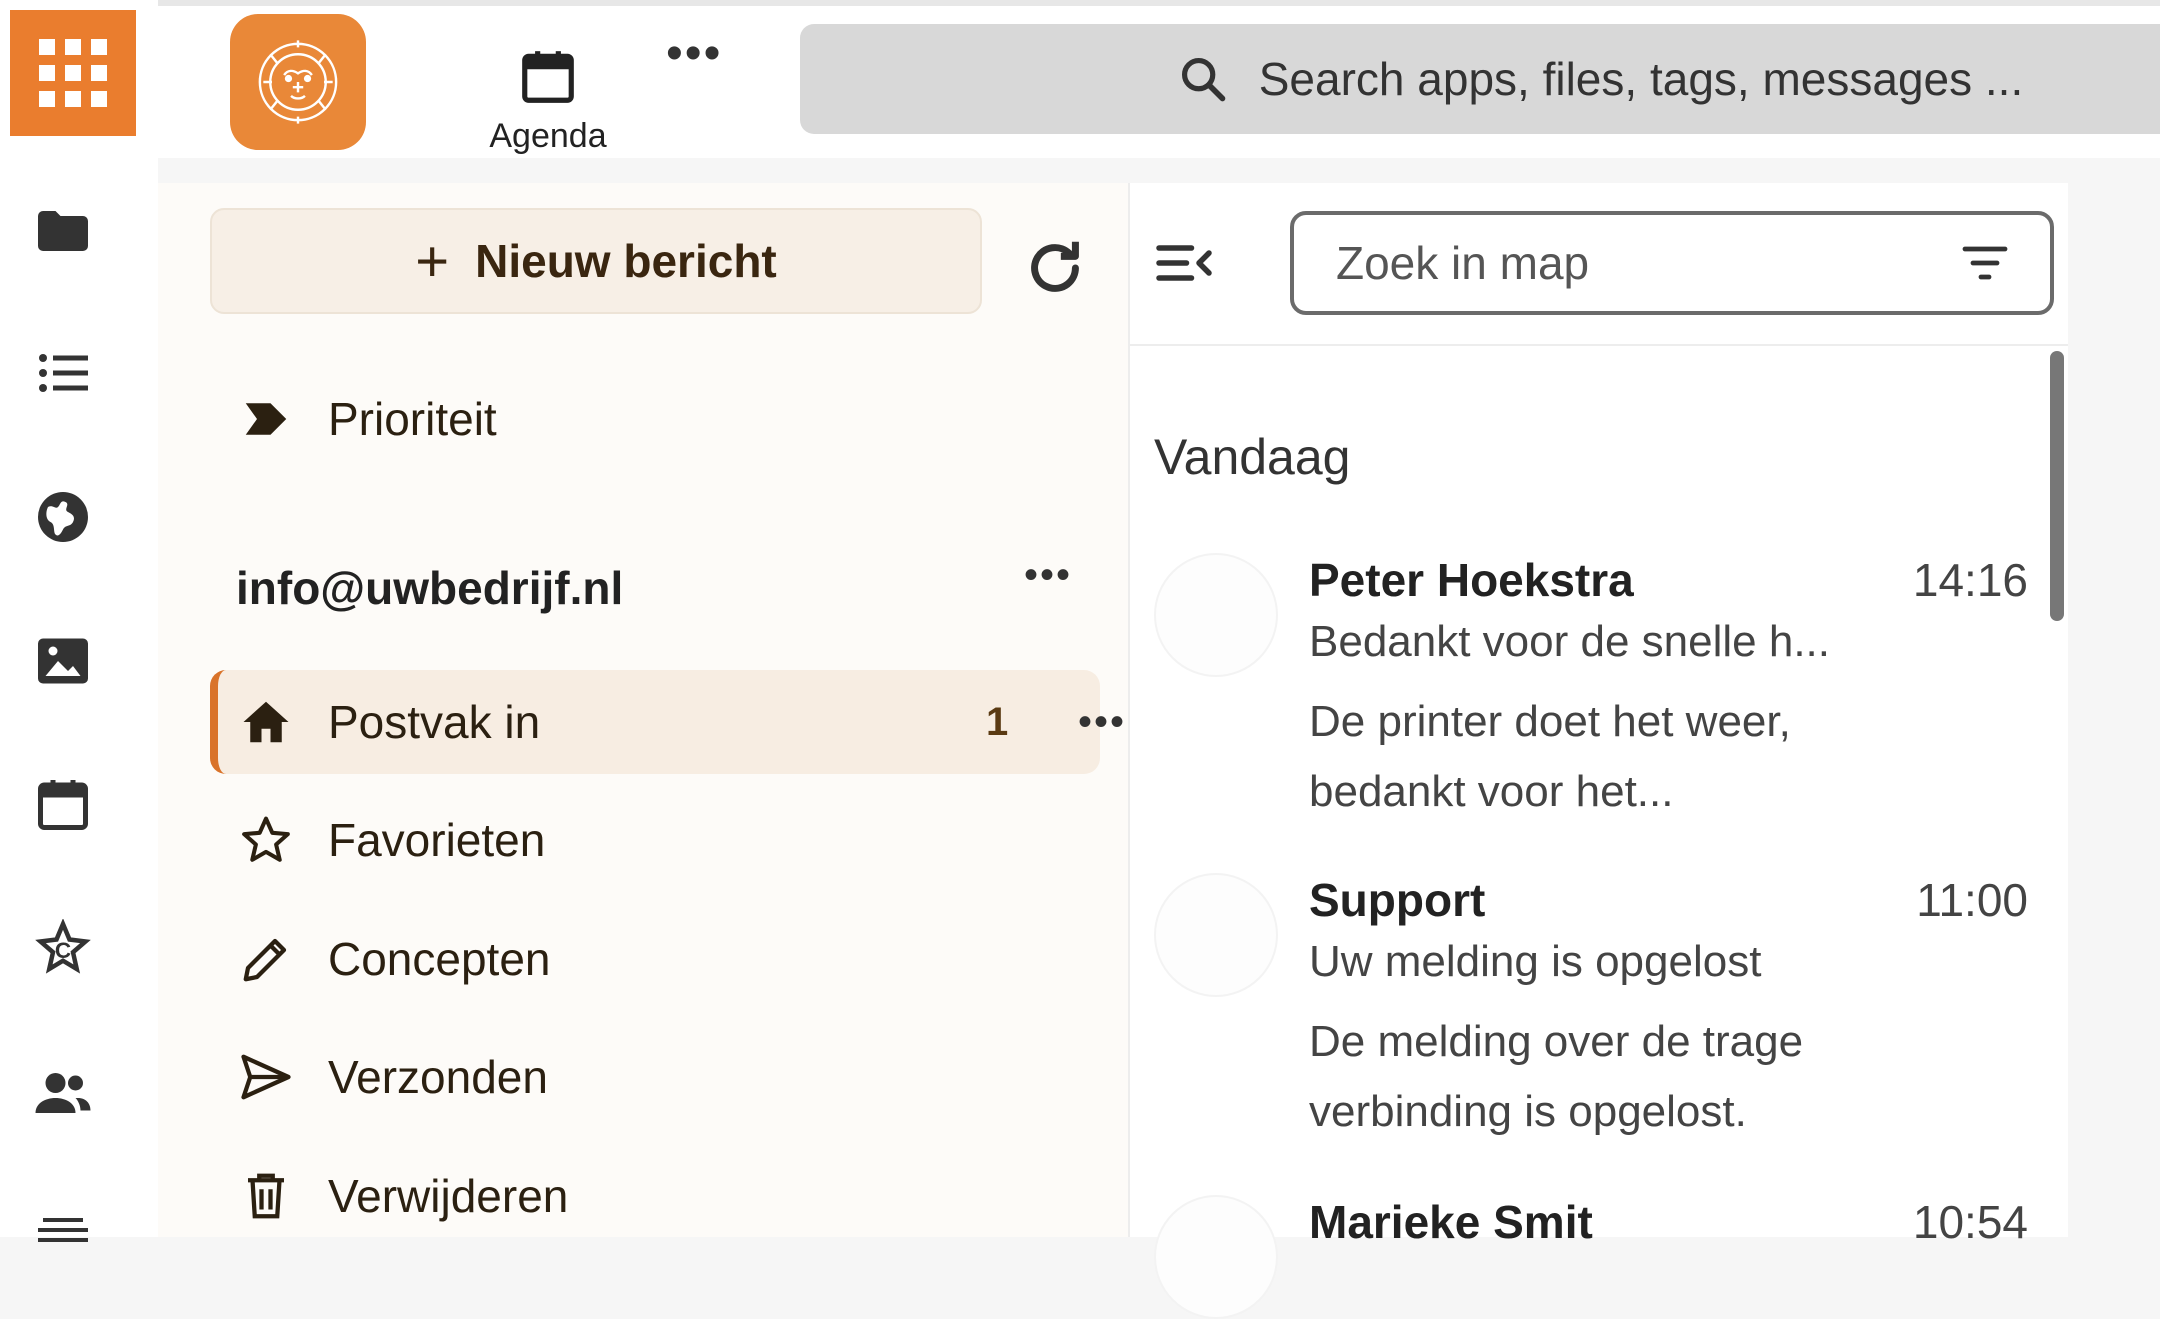 Image resolution: width=2160 pixels, height=1319 pixels. What do you see at coordinates (1970, 580) in the screenshot?
I see `message-time: 14:16` at bounding box center [1970, 580].